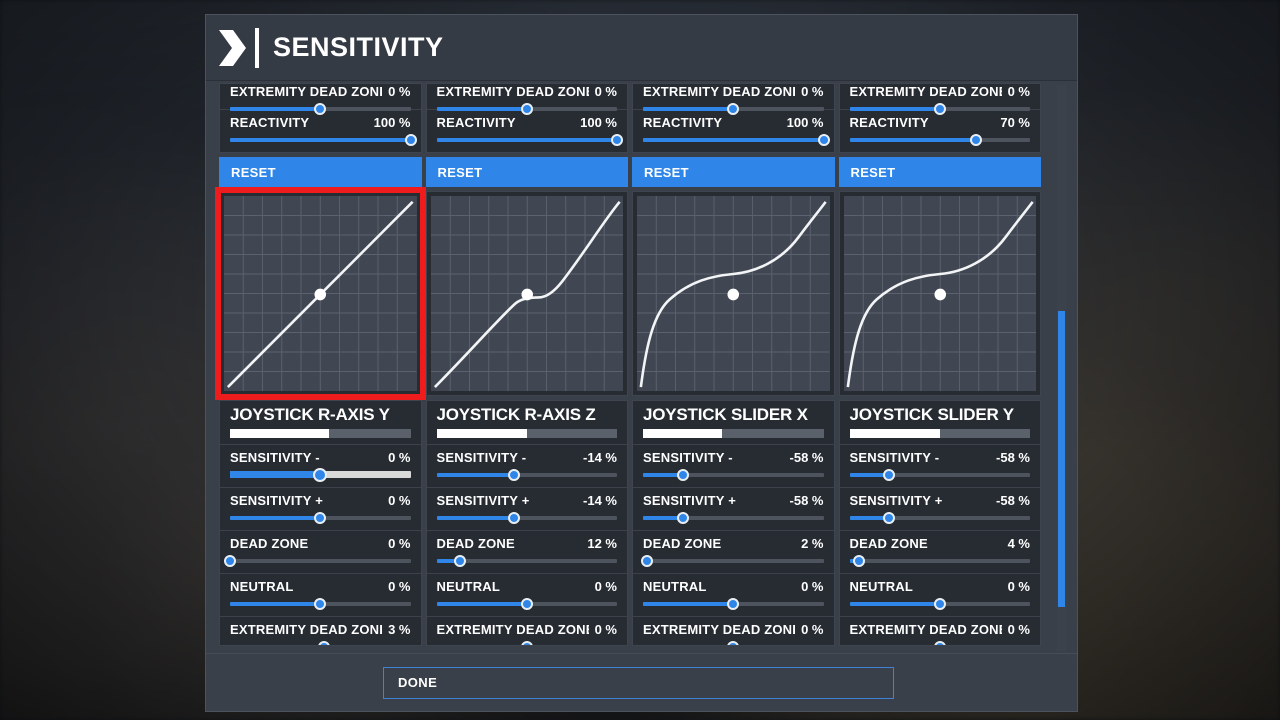 This screenshot has height=720, width=1280. What do you see at coordinates (638, 682) in the screenshot?
I see `done-button: DONE` at bounding box center [638, 682].